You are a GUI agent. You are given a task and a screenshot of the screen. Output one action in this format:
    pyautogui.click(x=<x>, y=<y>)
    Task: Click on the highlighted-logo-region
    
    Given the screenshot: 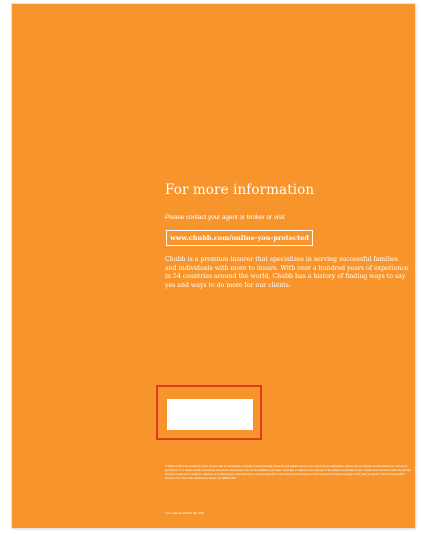 What is the action you would take?
    pyautogui.click(x=209, y=412)
    